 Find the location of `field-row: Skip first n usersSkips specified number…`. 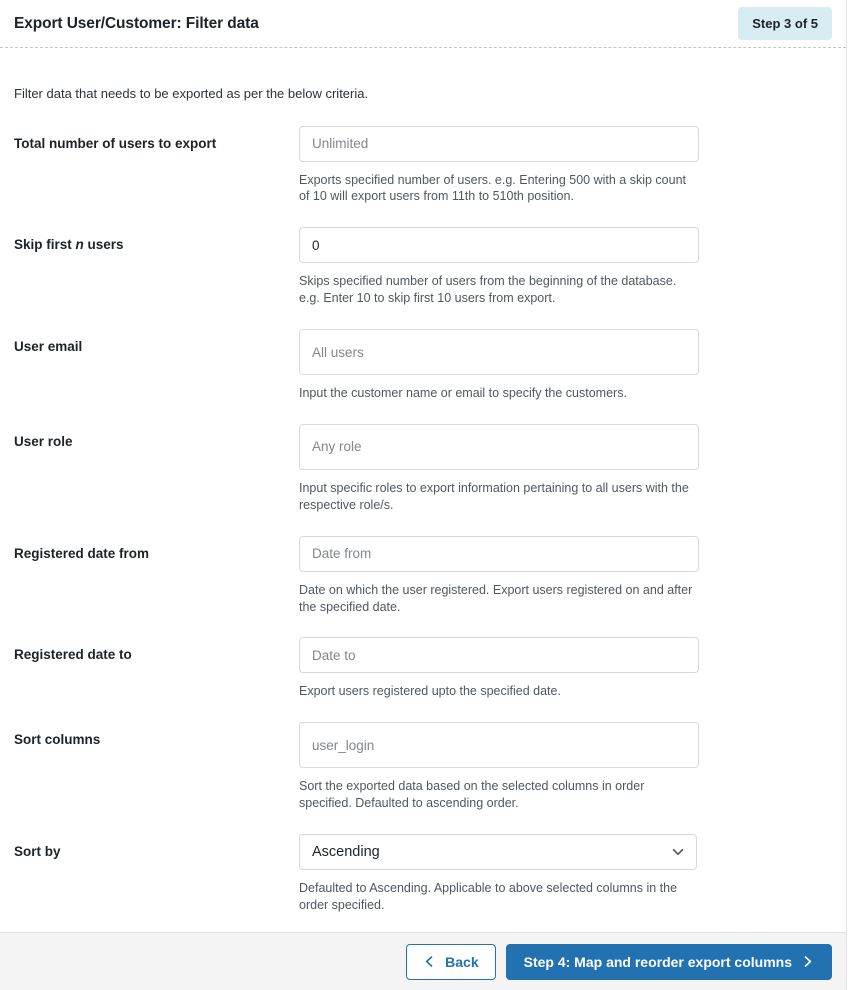

field-row: Skip first n usersSkips specified number… is located at coordinates (423, 267).